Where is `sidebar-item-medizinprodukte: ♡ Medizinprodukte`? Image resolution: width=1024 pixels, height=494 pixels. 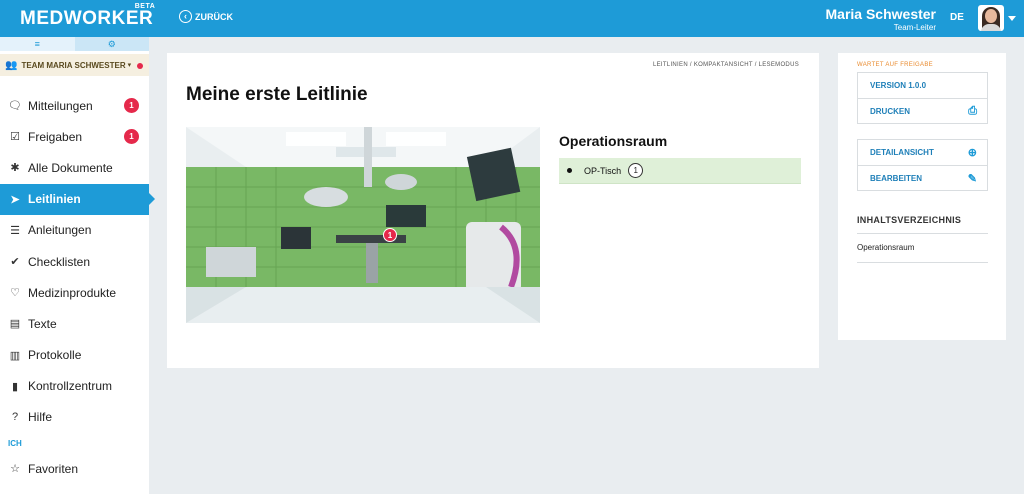 sidebar-item-medizinprodukte: ♡ Medizinprodukte is located at coordinates (74, 292).